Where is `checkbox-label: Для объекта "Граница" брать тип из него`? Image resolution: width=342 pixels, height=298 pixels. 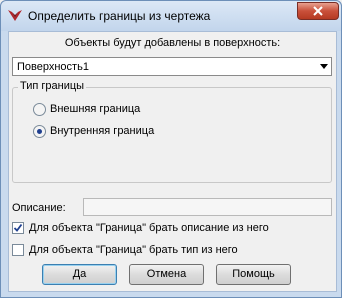
checkbox-label: Для объекта "Граница" брать тип из него is located at coordinates (133, 250).